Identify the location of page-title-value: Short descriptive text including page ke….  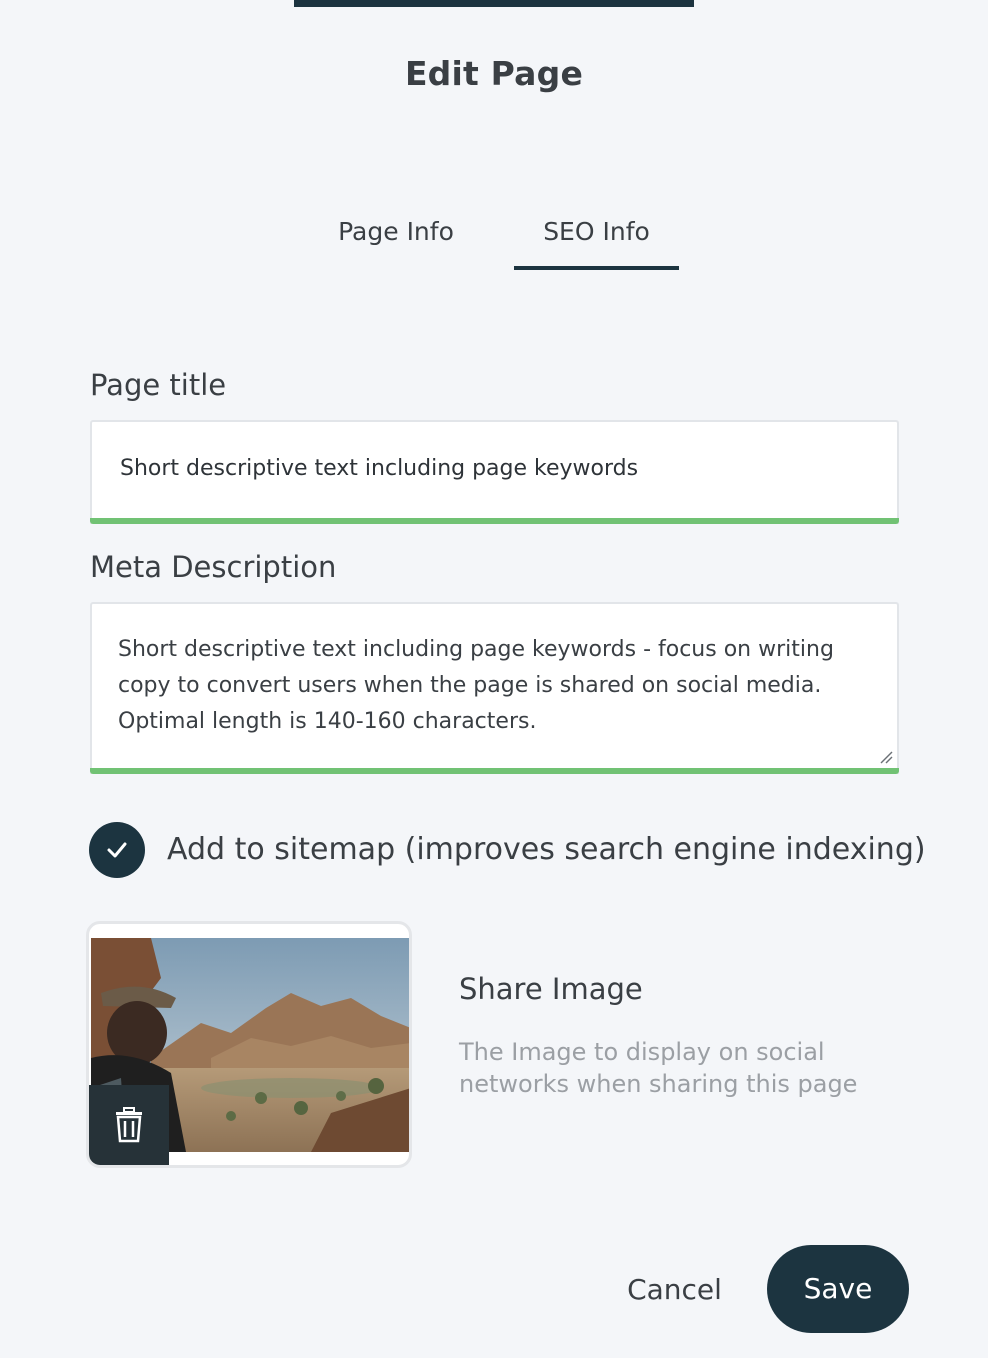
(379, 468).